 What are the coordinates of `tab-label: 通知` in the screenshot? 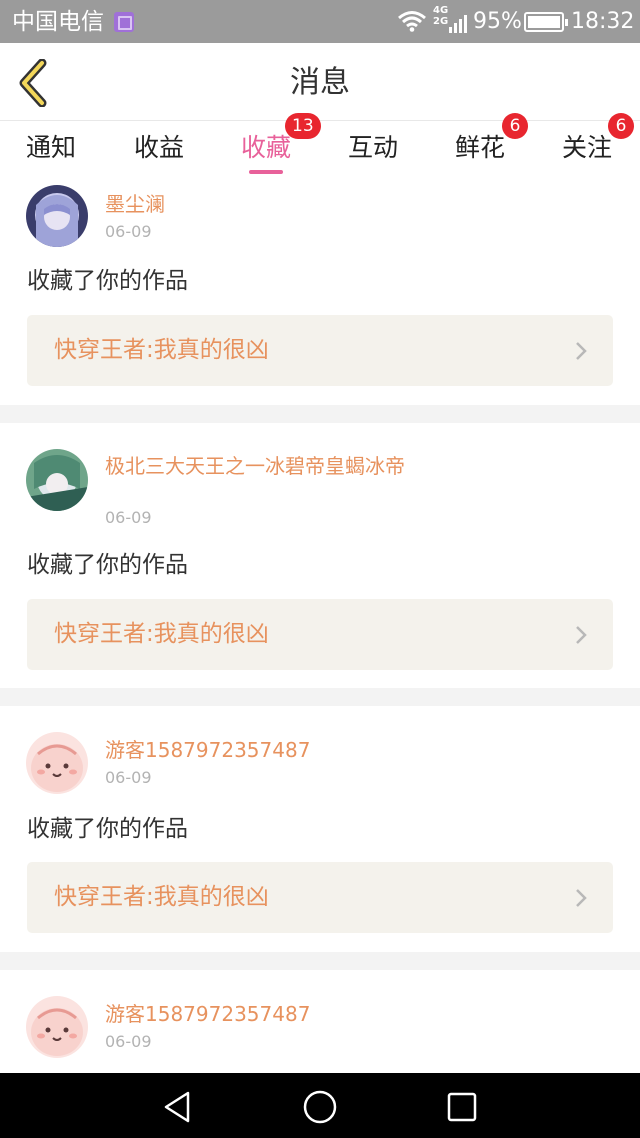 It's located at (51, 147).